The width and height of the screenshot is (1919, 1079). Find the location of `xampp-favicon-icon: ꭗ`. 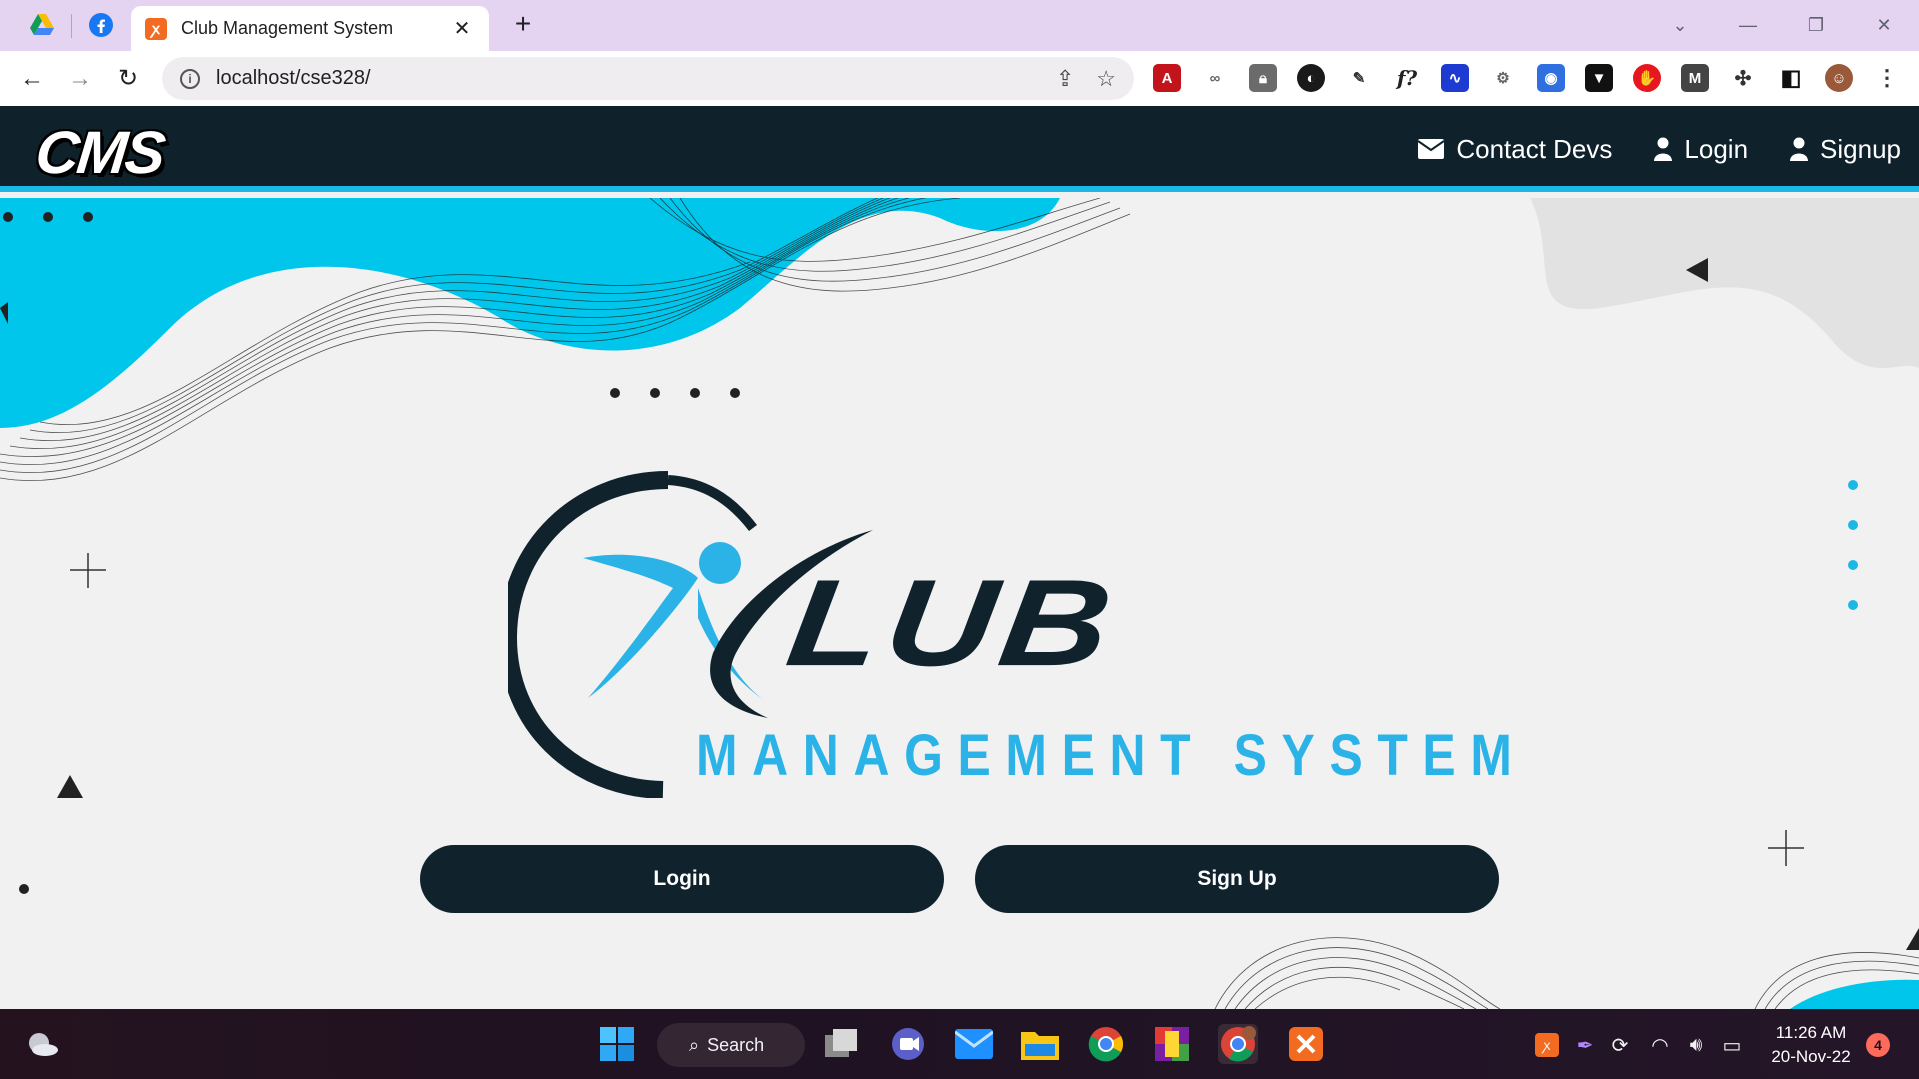

xampp-favicon-icon: ꭗ is located at coordinates (156, 28).